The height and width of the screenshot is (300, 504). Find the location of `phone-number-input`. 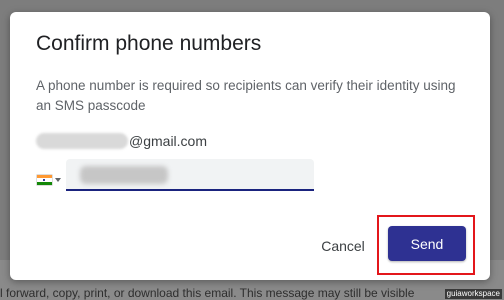

phone-number-input is located at coordinates (190, 174).